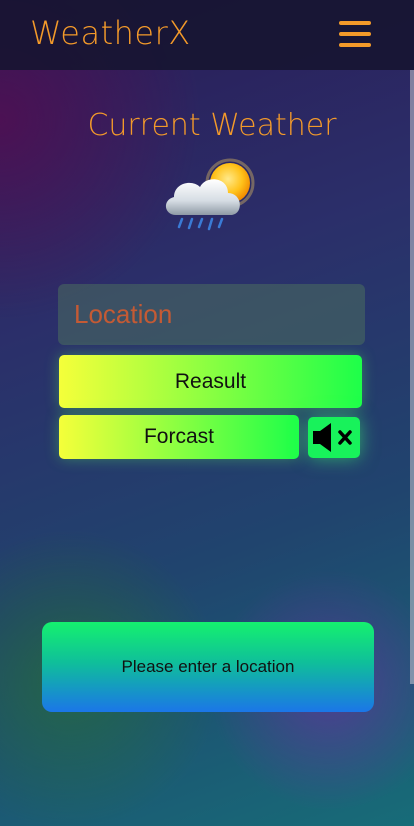 Image resolution: width=414 pixels, height=826 pixels. I want to click on mute-button, so click(334, 437).